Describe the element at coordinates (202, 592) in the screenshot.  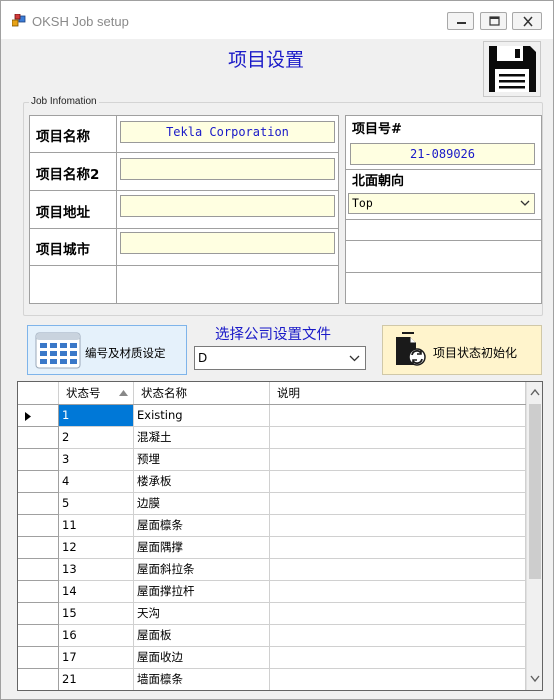
I see `cell-status-name: 屋面撑拉杆` at that location.